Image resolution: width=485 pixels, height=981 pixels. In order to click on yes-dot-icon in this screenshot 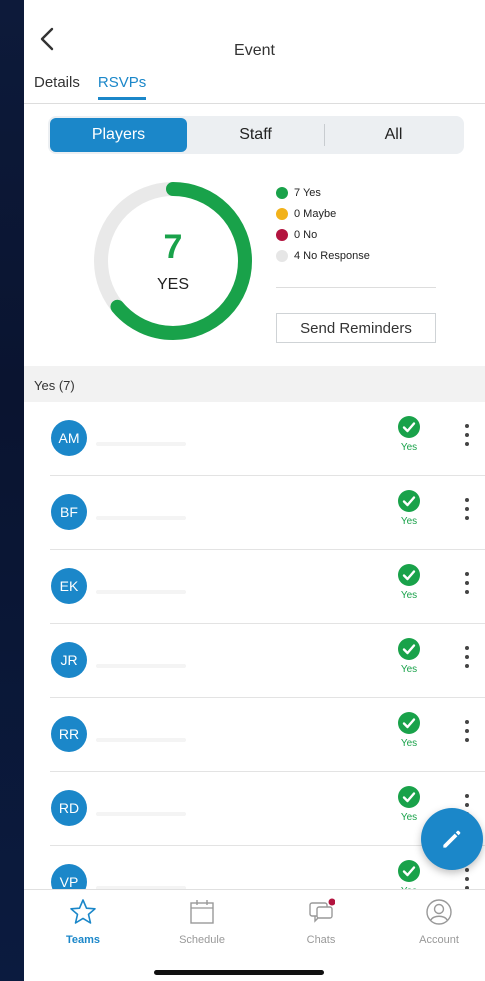, I will do `click(282, 192)`.